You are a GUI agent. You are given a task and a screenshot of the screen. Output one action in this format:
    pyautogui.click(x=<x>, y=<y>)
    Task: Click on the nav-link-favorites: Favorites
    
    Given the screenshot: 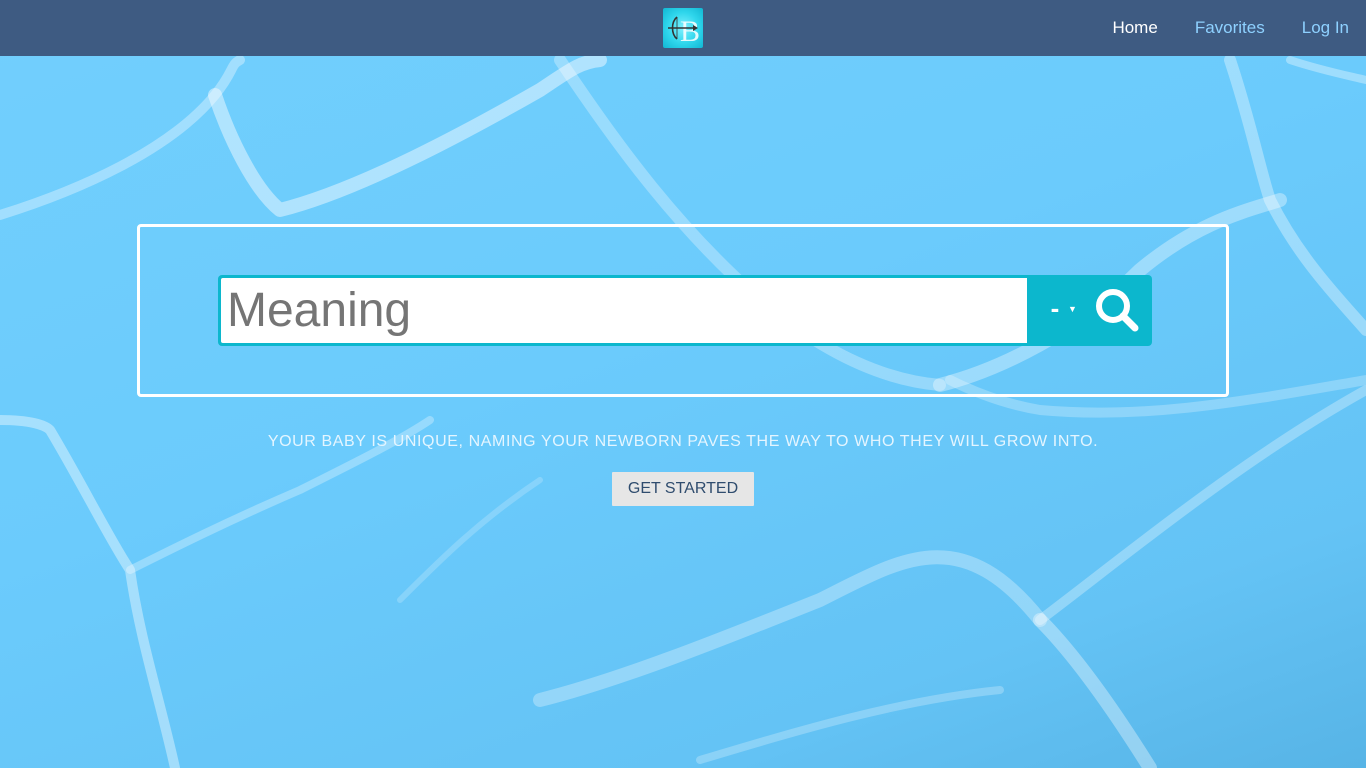 What is the action you would take?
    pyautogui.click(x=1230, y=28)
    